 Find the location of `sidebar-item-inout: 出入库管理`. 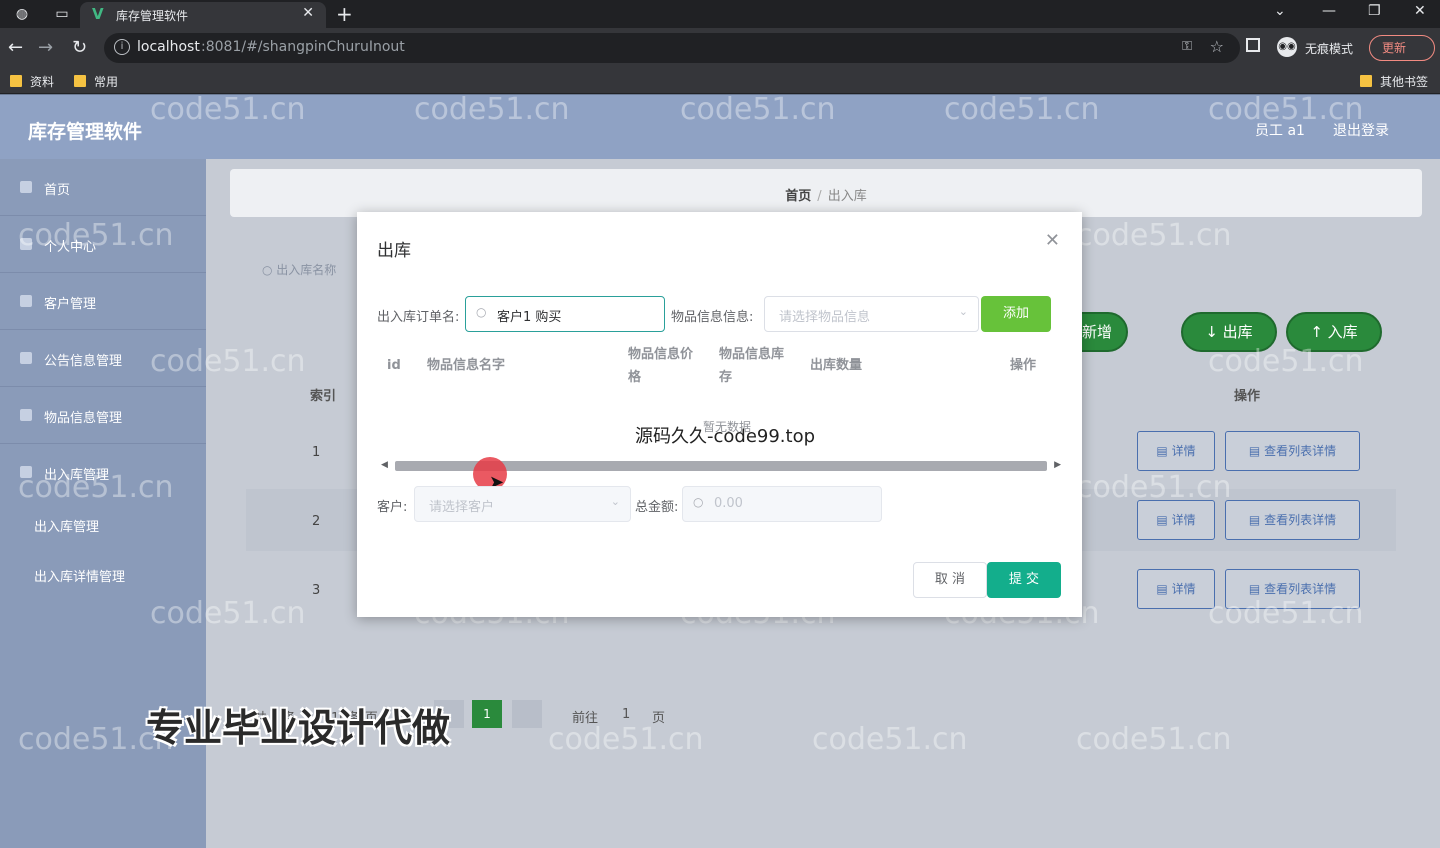

sidebar-item-inout: 出入库管理 is located at coordinates (103, 472).